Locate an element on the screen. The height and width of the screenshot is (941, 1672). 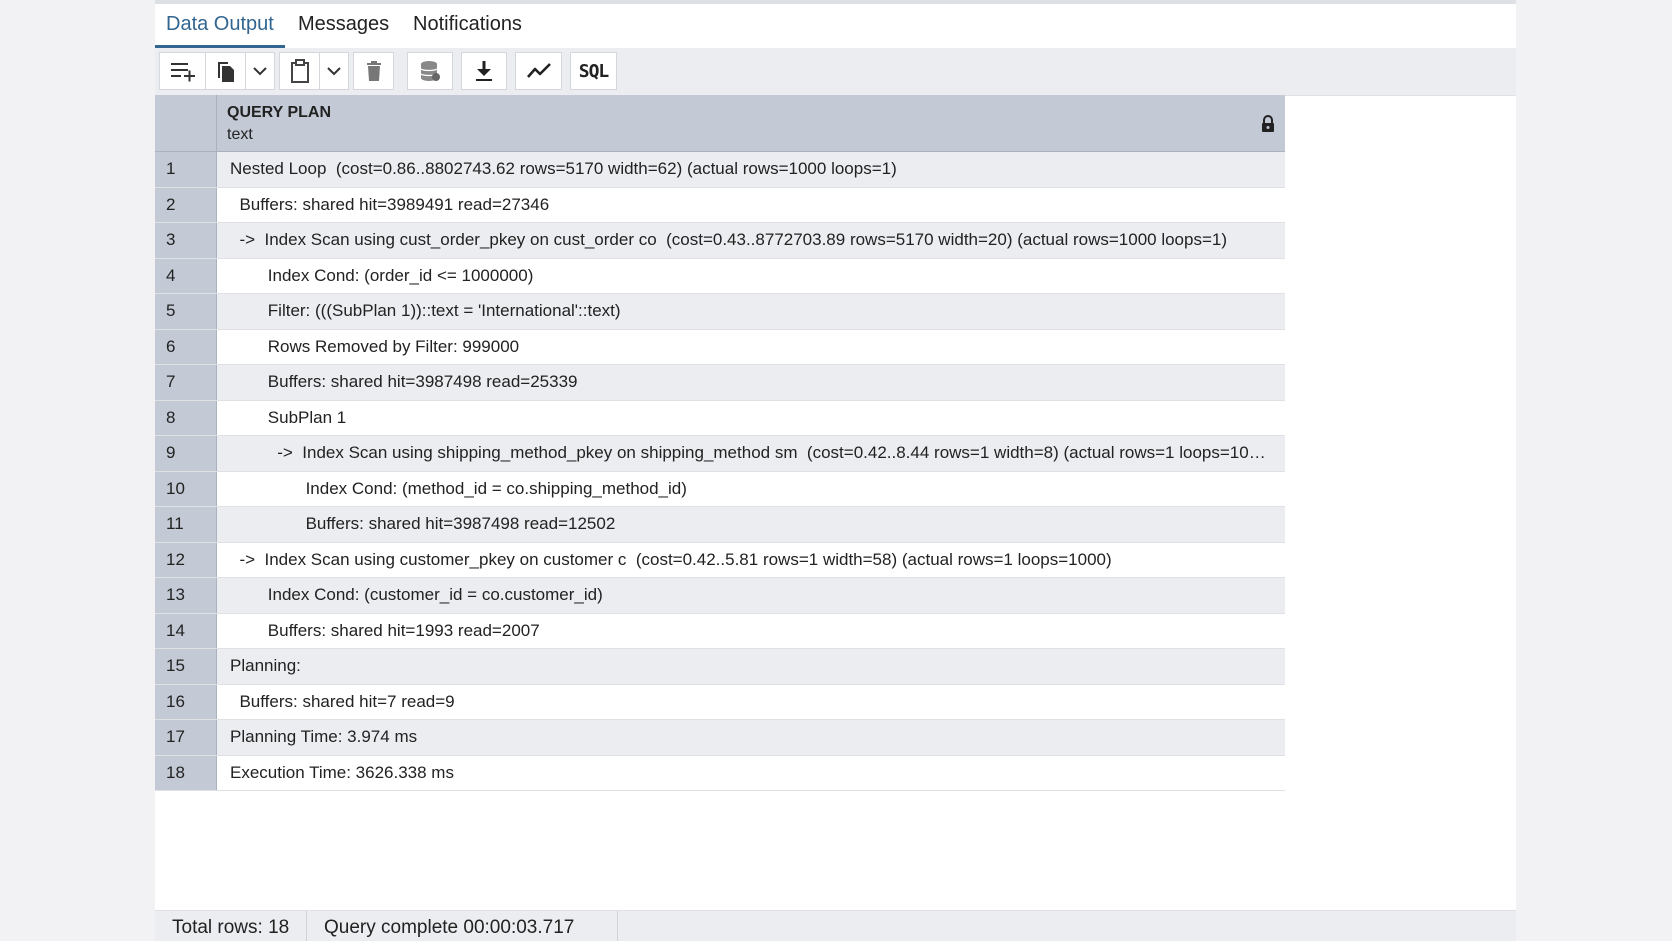
row-number: 5 is located at coordinates (186, 311).